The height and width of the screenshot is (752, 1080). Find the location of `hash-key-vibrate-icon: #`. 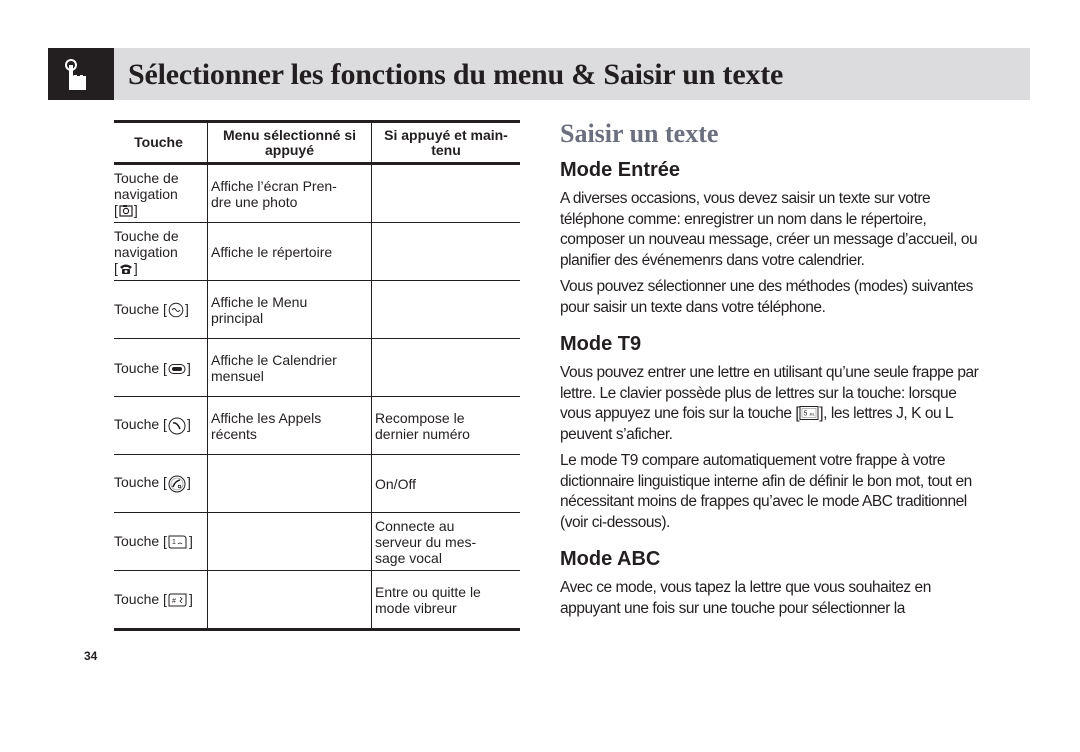

hash-key-vibrate-icon: # is located at coordinates (177, 600).